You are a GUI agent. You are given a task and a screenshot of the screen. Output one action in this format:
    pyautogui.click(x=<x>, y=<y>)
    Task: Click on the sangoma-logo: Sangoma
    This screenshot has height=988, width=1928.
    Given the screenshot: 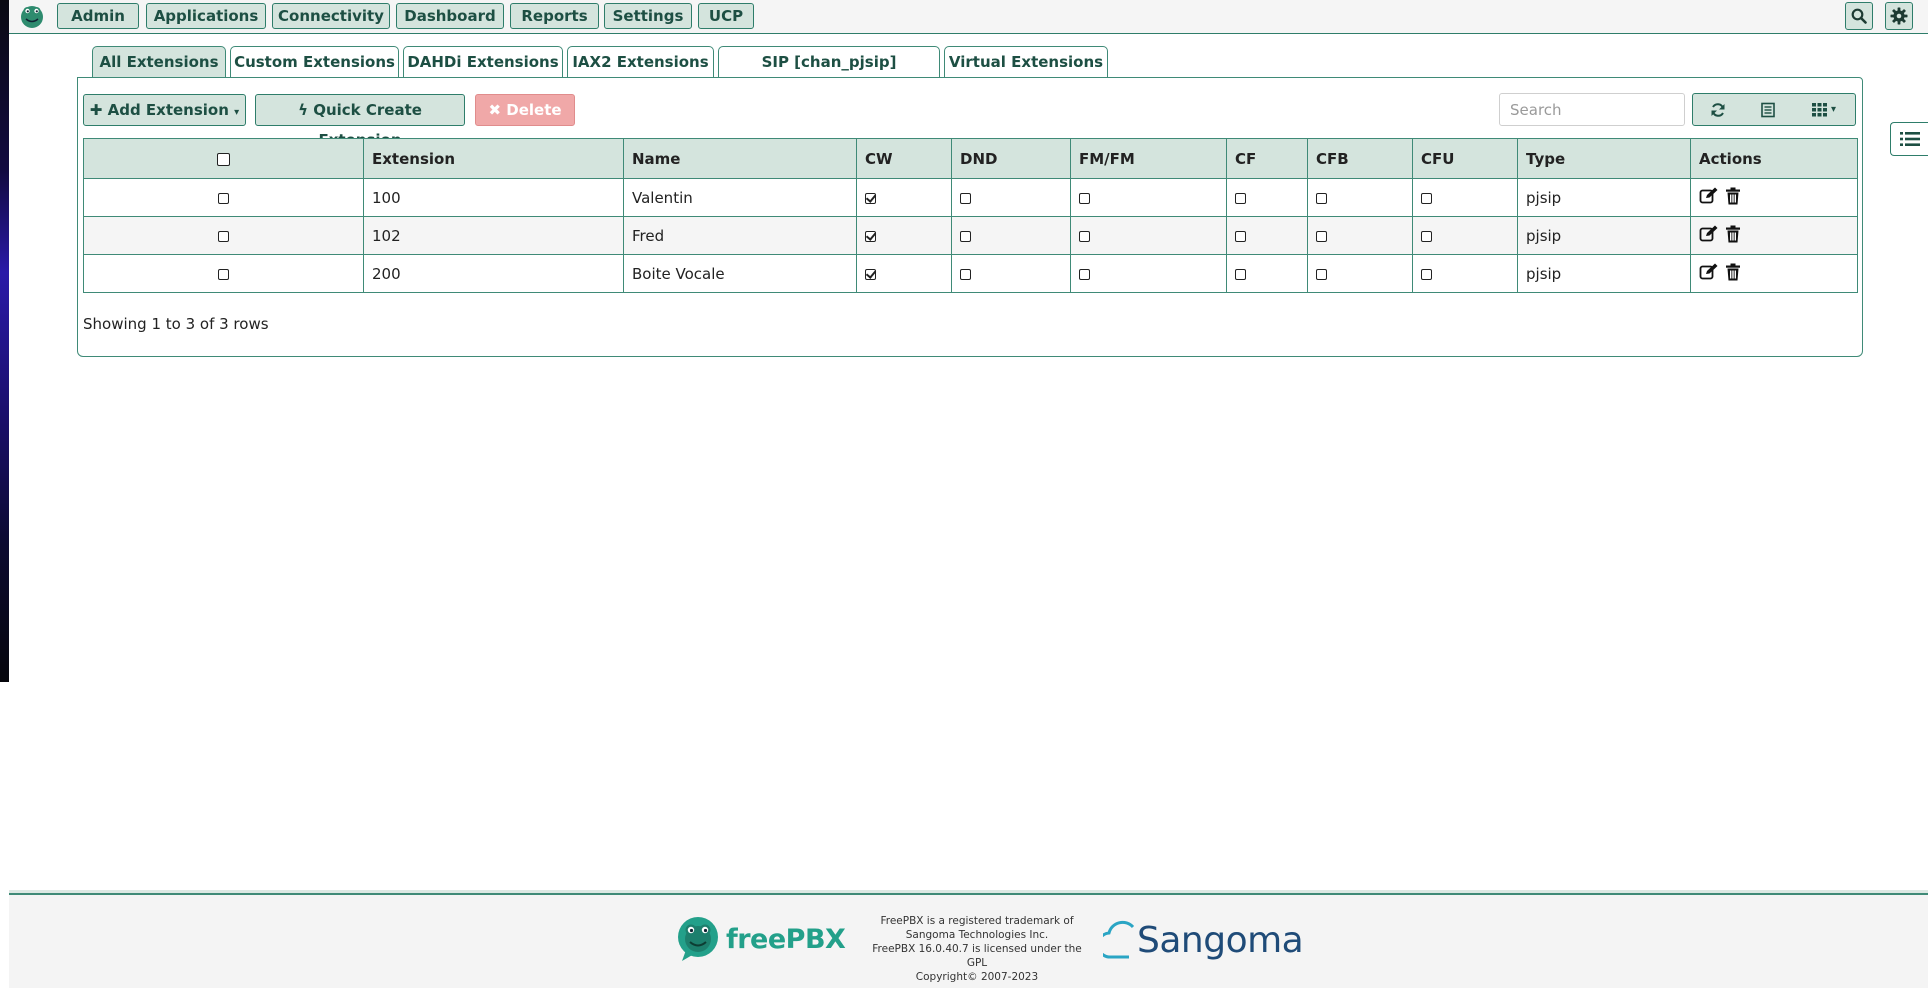 What is the action you would take?
    pyautogui.click(x=1203, y=940)
    